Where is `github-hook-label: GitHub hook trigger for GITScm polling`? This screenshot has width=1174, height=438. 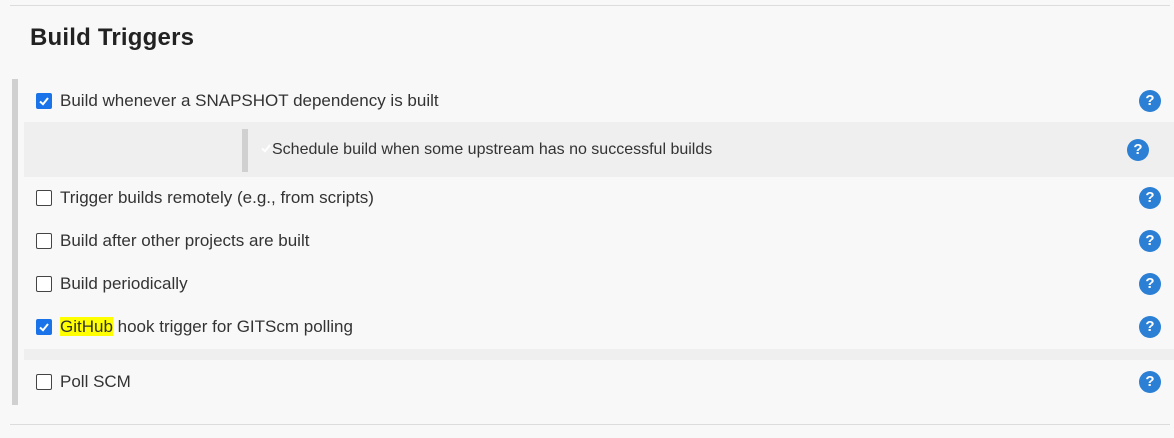 github-hook-label: GitHub hook trigger for GITScm polling is located at coordinates (206, 326).